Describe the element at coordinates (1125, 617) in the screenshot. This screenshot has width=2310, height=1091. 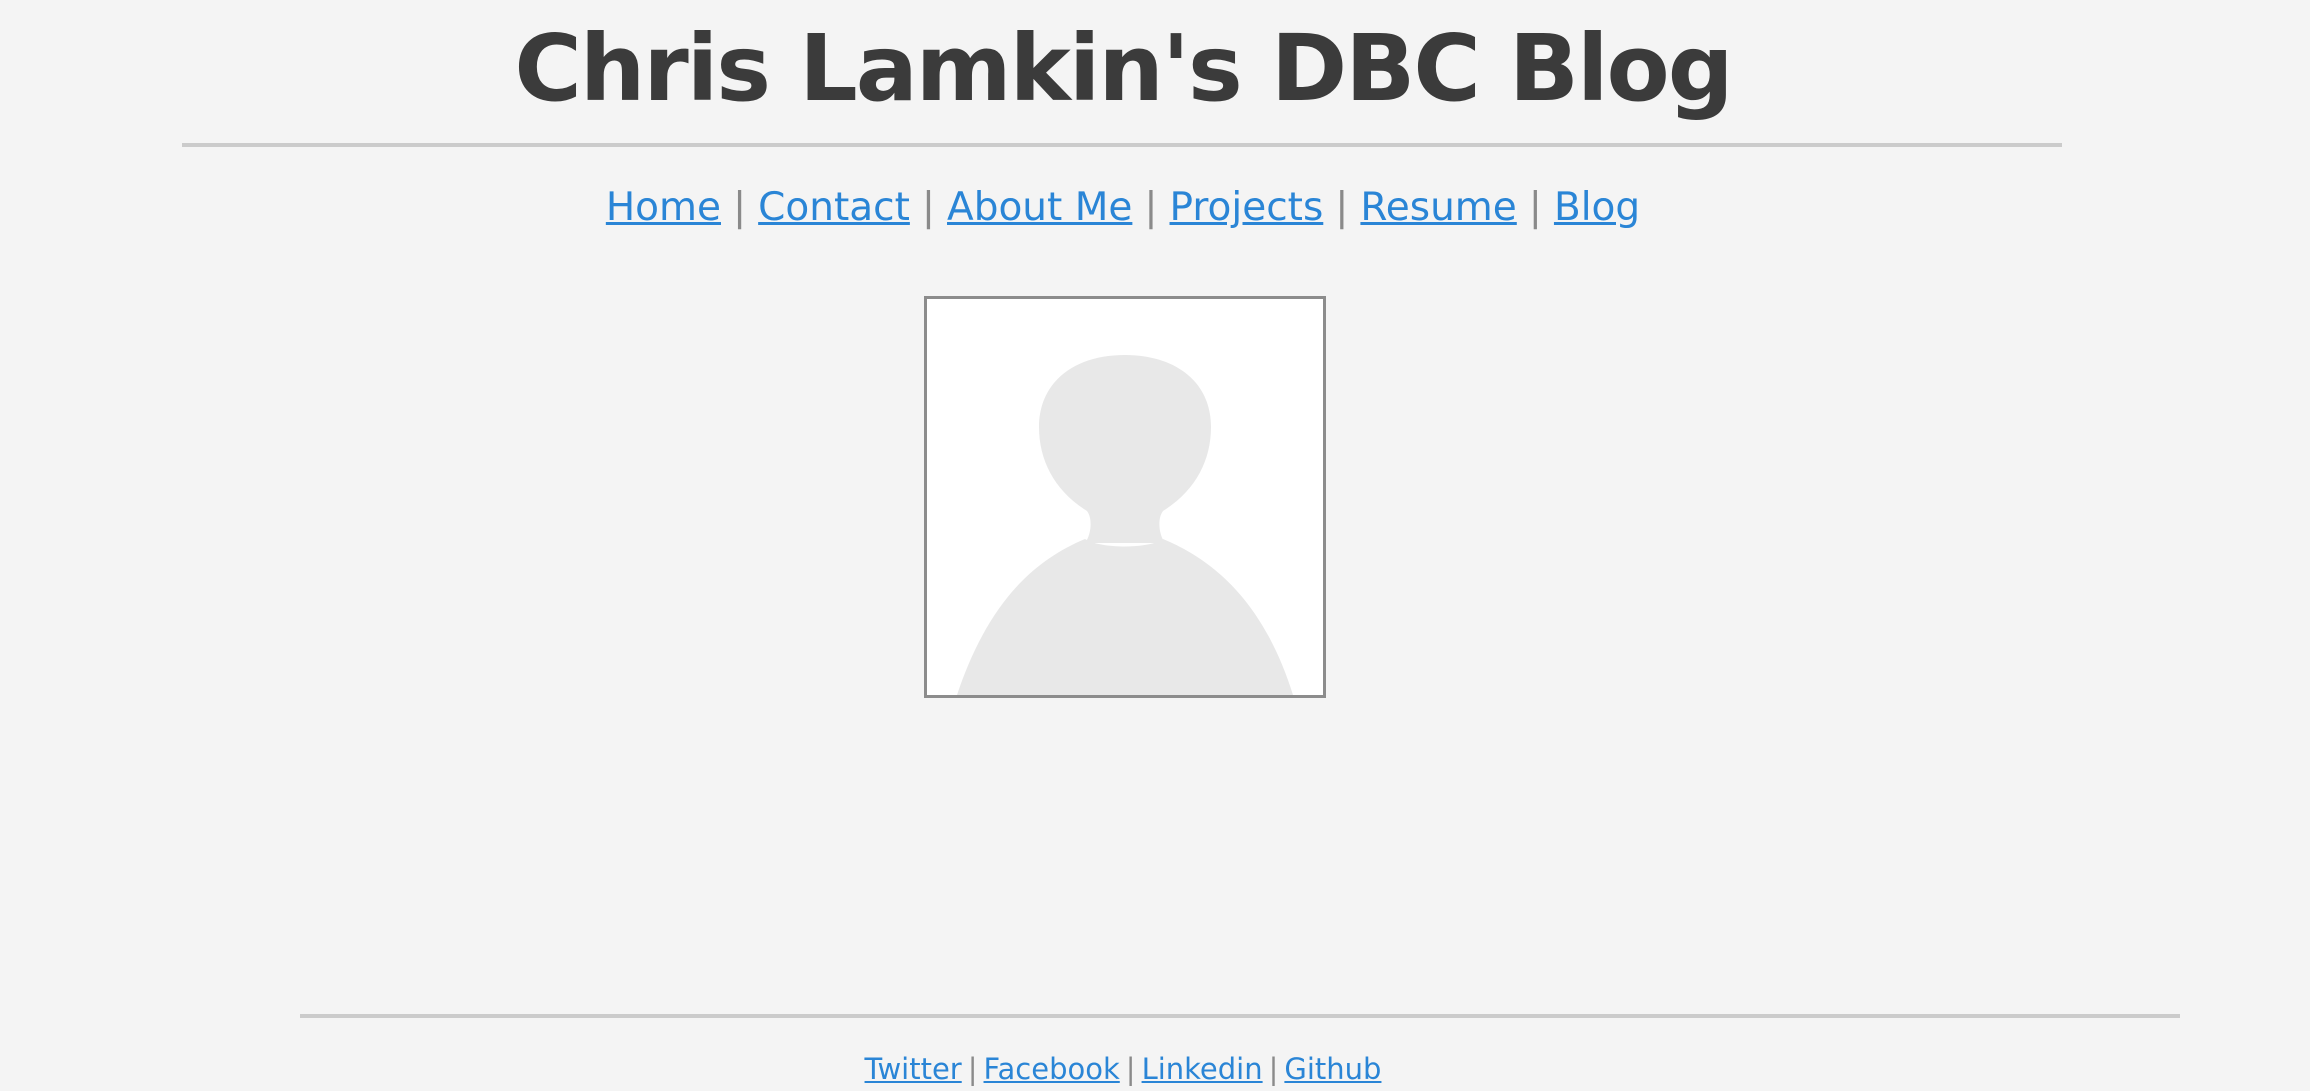
I see `avatar-silhouette-body` at that location.